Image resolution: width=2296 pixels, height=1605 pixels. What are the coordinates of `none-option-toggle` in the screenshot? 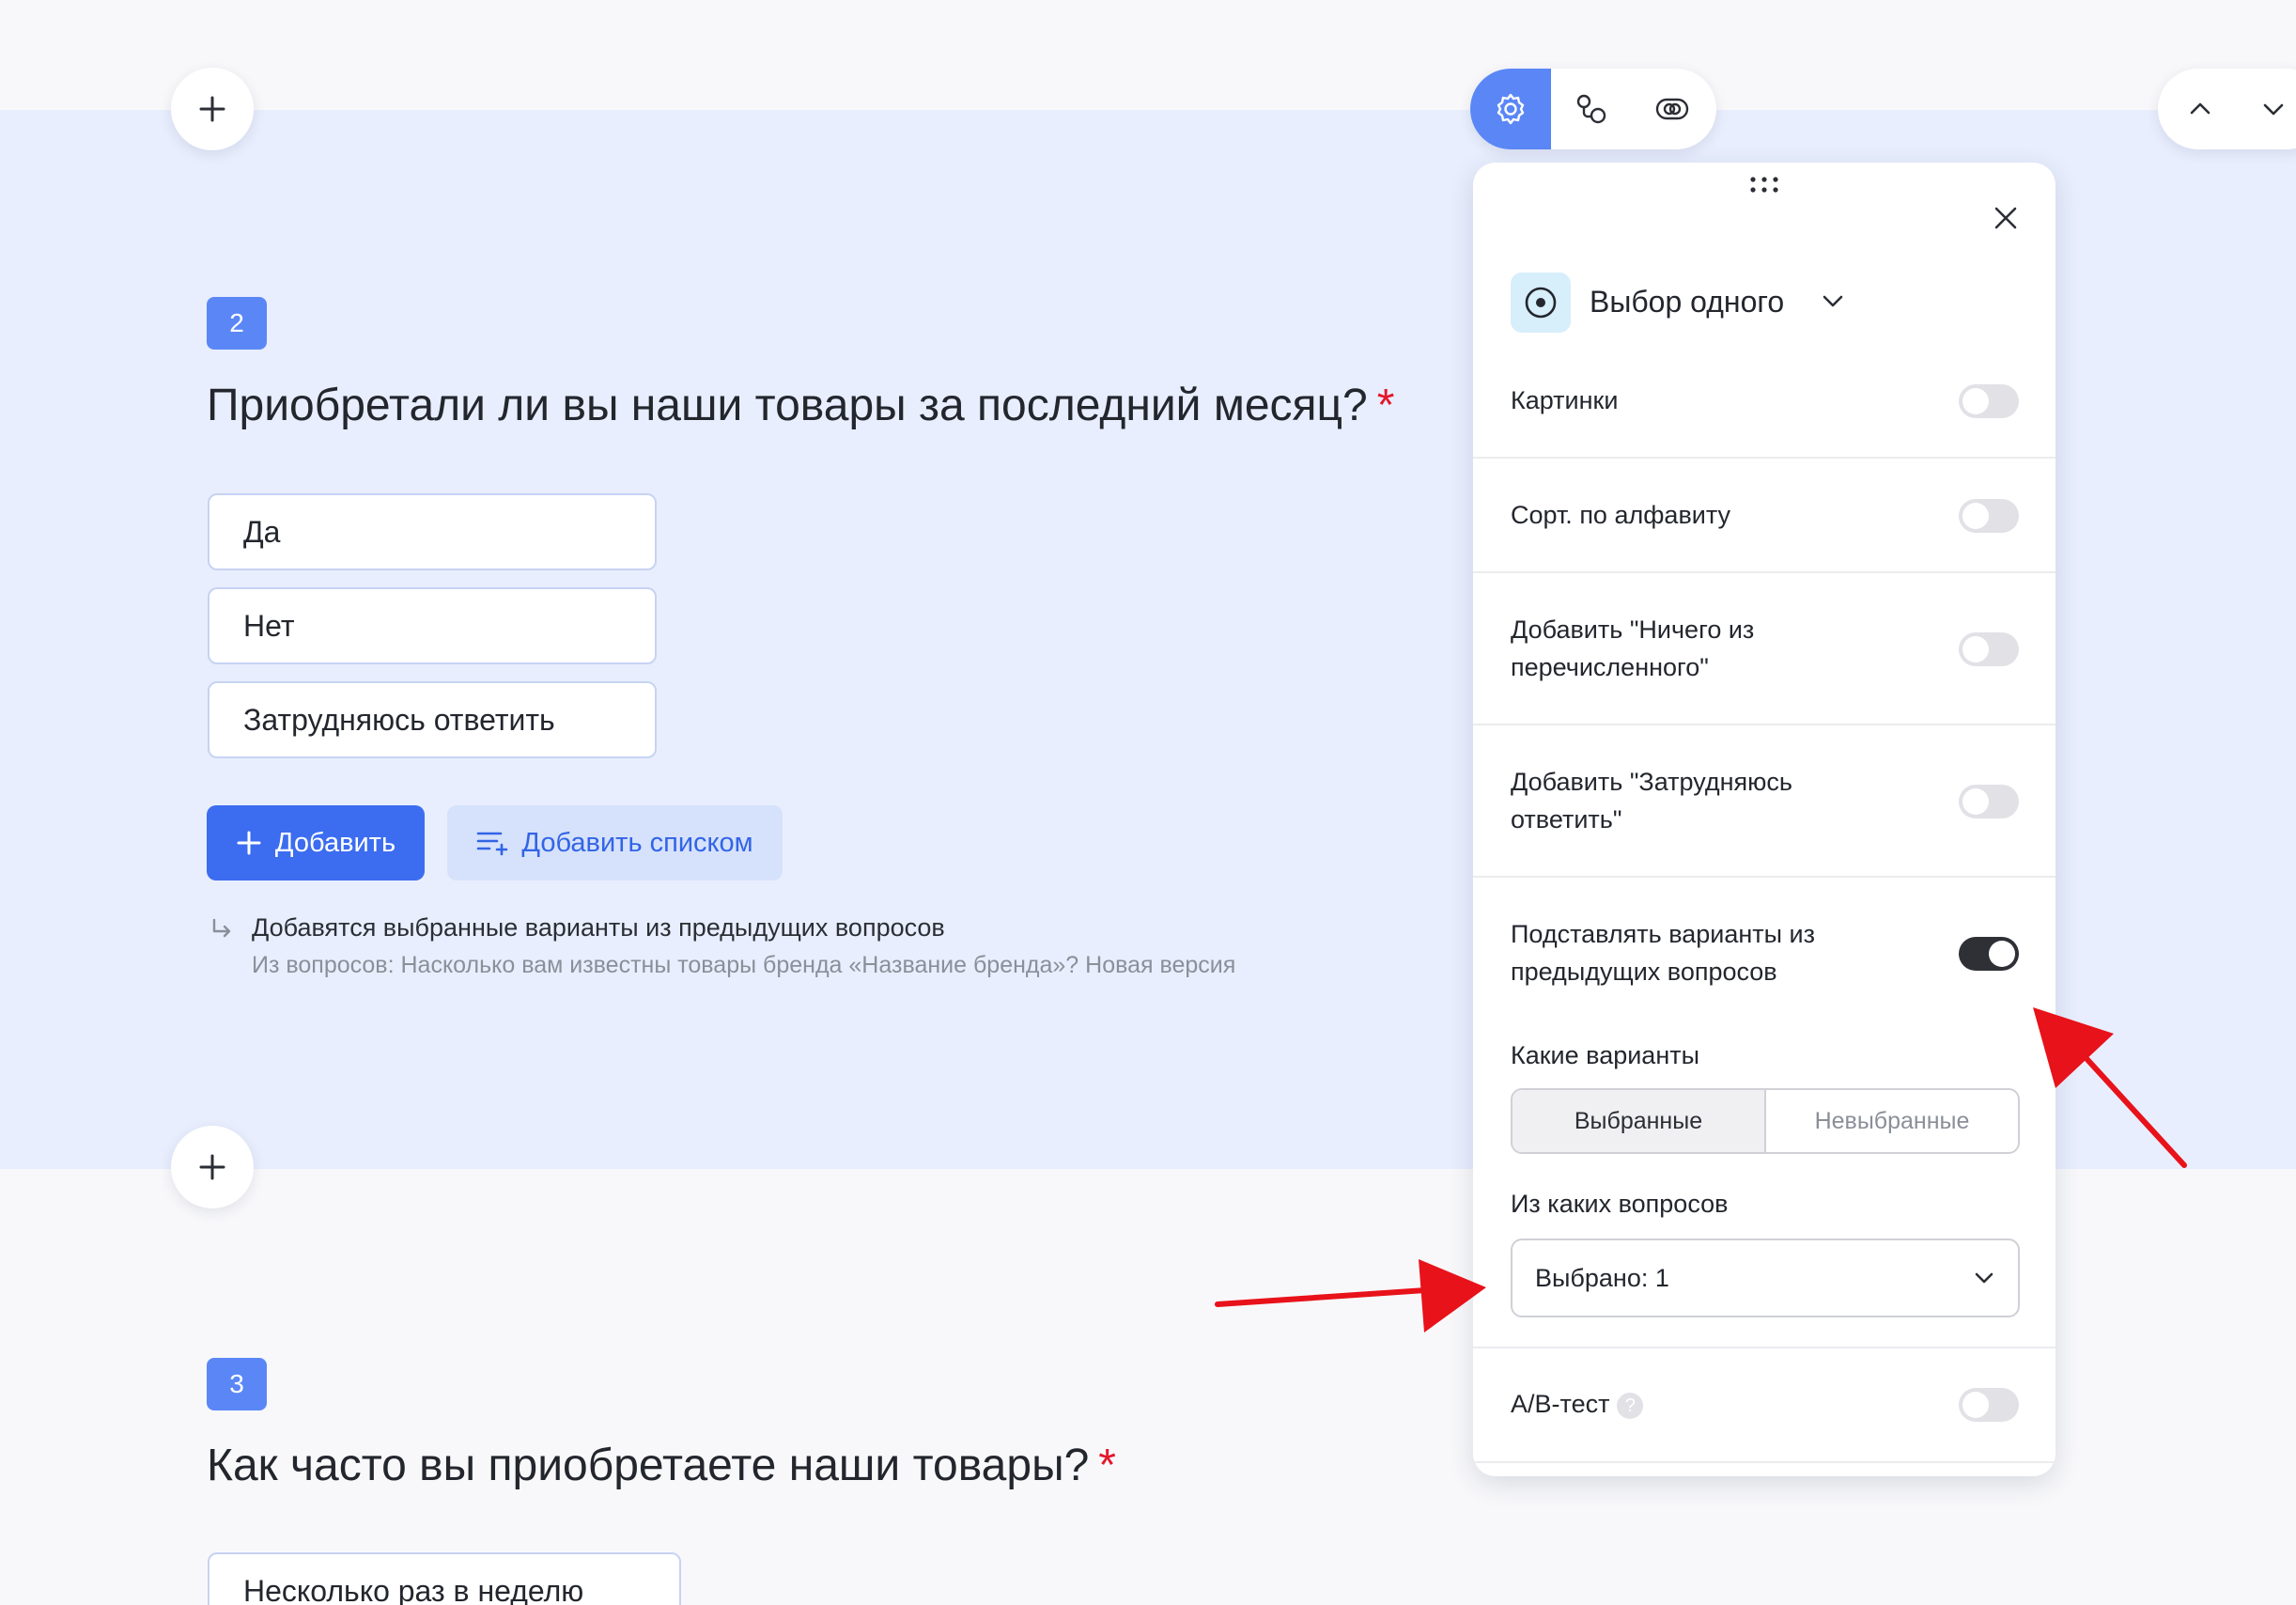 It's located at (1989, 649).